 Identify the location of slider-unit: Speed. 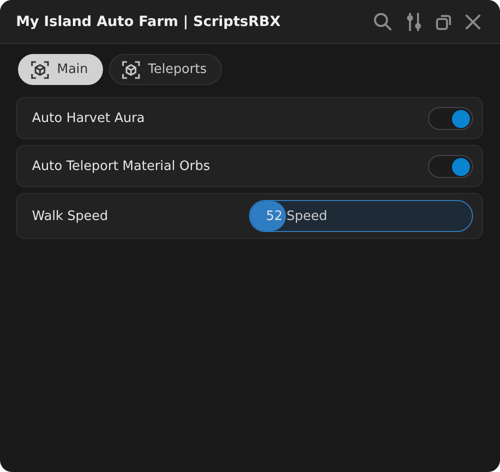
(307, 216).